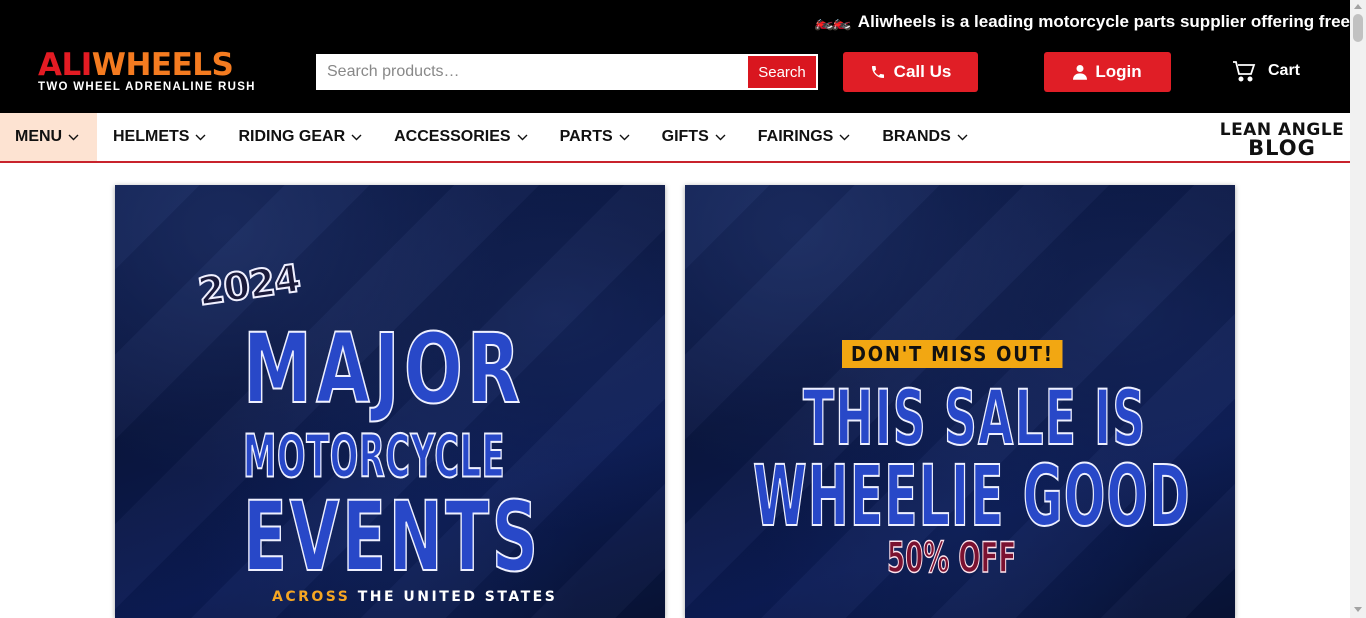 The image size is (1366, 618). What do you see at coordinates (292, 136) in the screenshot?
I see `nav-label: RIDING GEAR` at bounding box center [292, 136].